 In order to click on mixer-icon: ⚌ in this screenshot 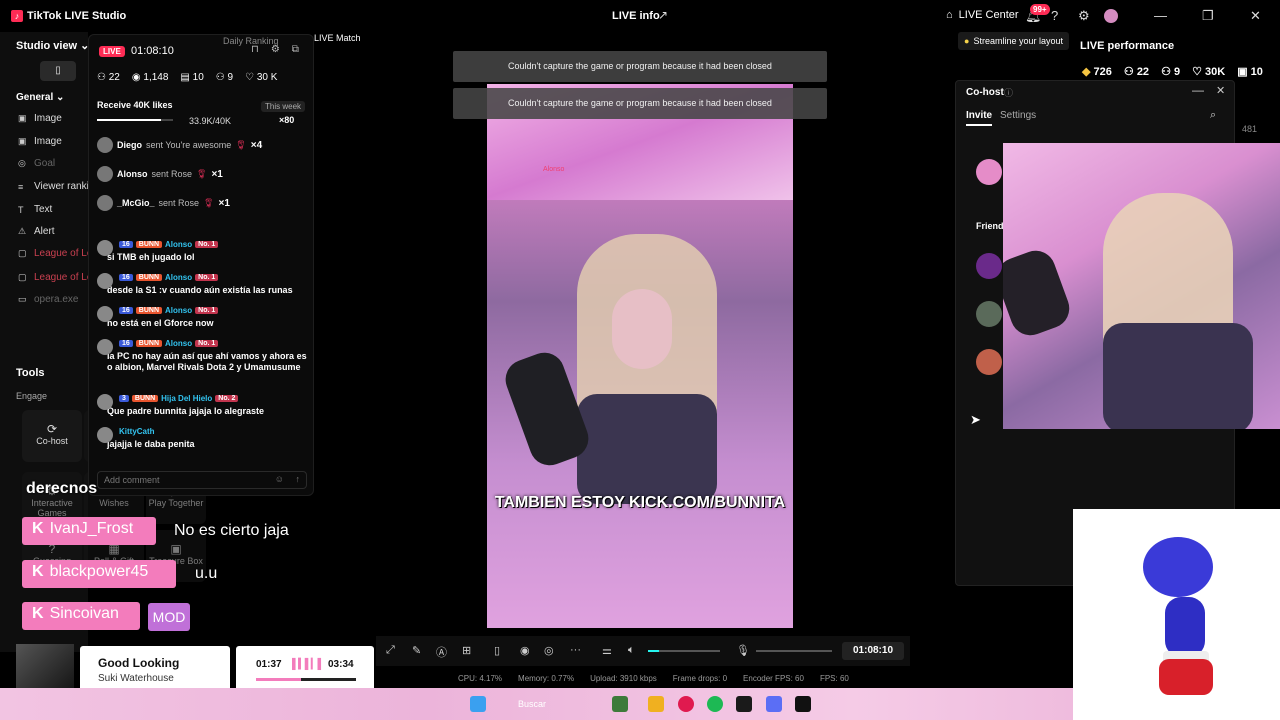, I will do `click(607, 650)`.